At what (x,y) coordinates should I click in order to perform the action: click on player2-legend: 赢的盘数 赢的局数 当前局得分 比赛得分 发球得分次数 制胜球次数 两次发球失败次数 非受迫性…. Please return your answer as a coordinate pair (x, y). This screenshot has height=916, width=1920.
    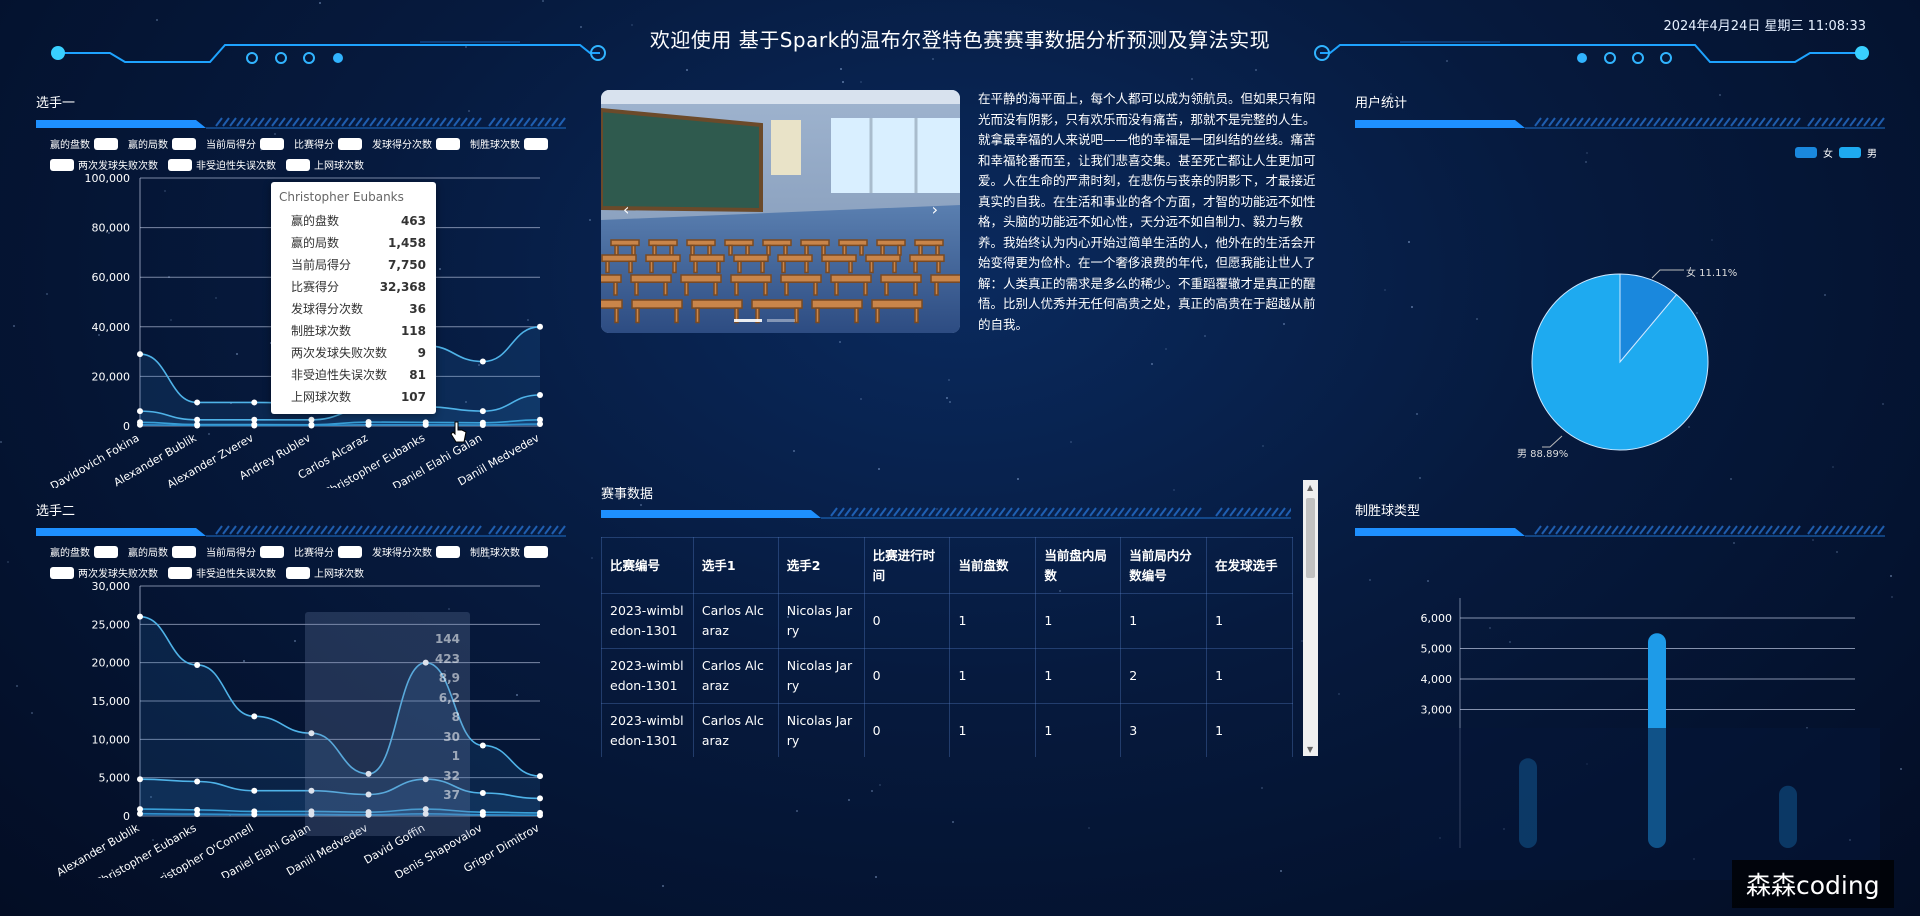
    Looking at the image, I should click on (310, 562).